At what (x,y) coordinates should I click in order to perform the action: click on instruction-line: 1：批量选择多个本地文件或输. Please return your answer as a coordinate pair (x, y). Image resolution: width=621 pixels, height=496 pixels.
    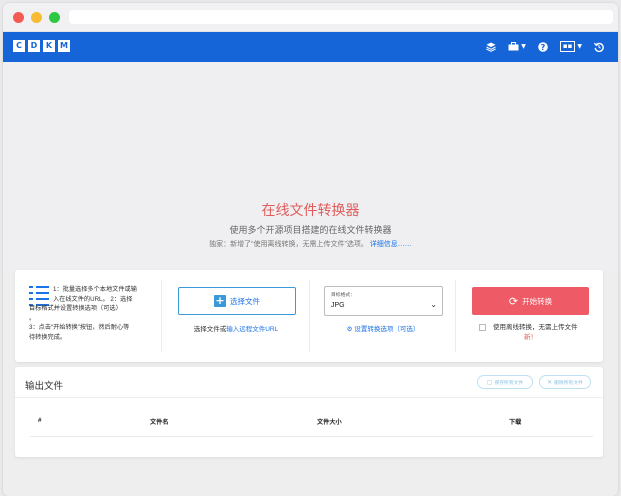
    Looking at the image, I should click on (95, 289).